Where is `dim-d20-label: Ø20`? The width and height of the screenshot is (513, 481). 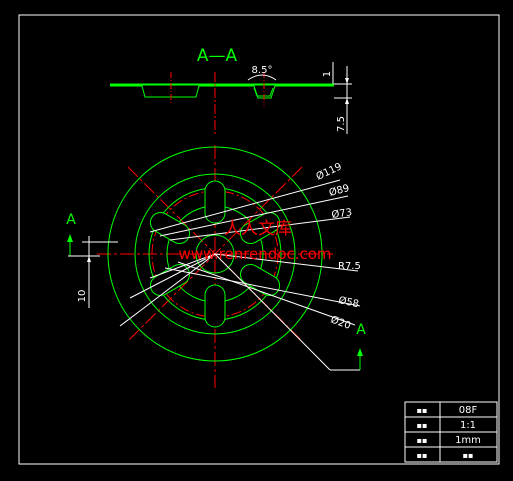
dim-d20-label: Ø20 is located at coordinates (340, 323).